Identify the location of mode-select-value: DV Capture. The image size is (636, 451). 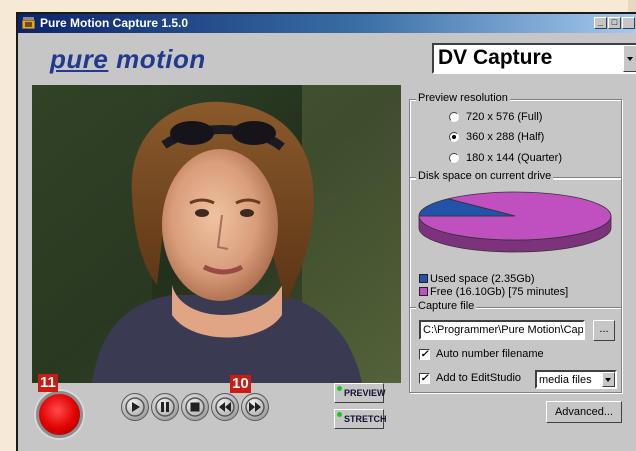
(495, 57).